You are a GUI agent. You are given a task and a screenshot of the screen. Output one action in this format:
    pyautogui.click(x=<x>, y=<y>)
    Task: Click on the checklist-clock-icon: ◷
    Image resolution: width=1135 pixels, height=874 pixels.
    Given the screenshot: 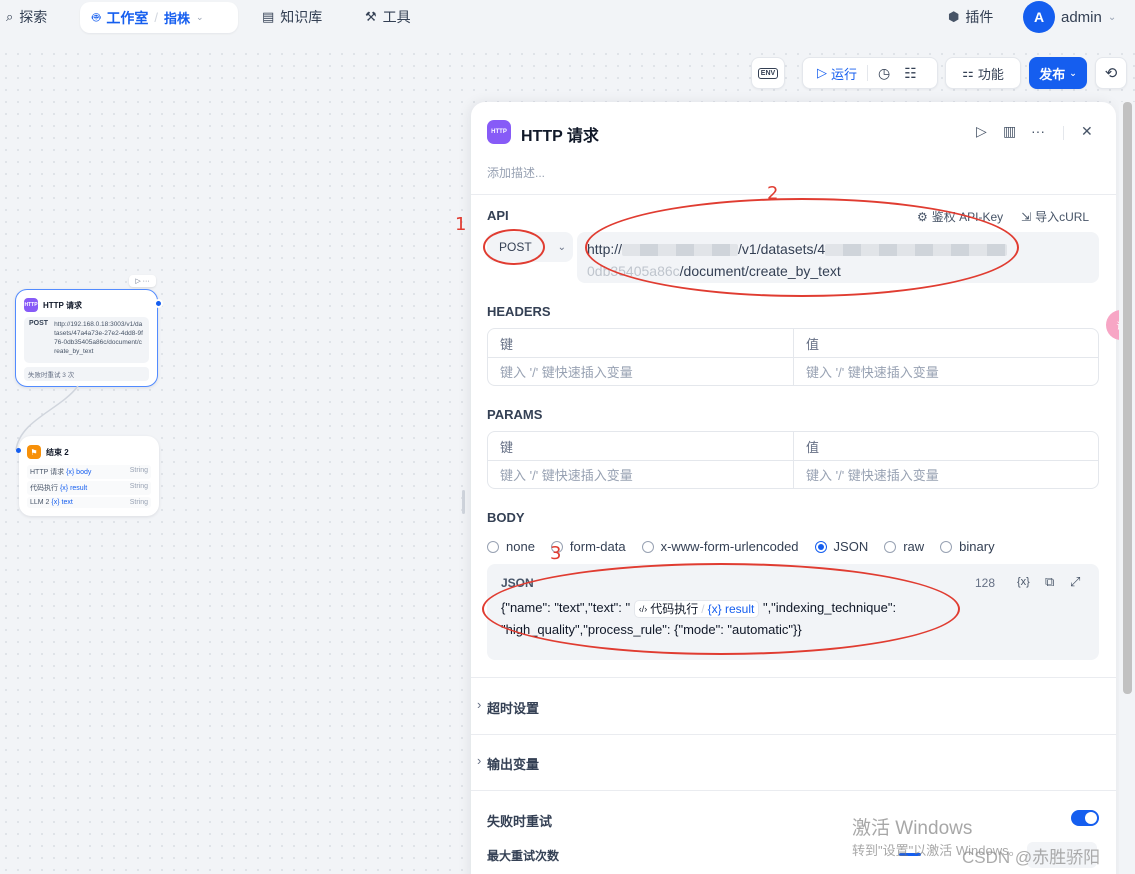 What is the action you would take?
    pyautogui.click(x=884, y=73)
    